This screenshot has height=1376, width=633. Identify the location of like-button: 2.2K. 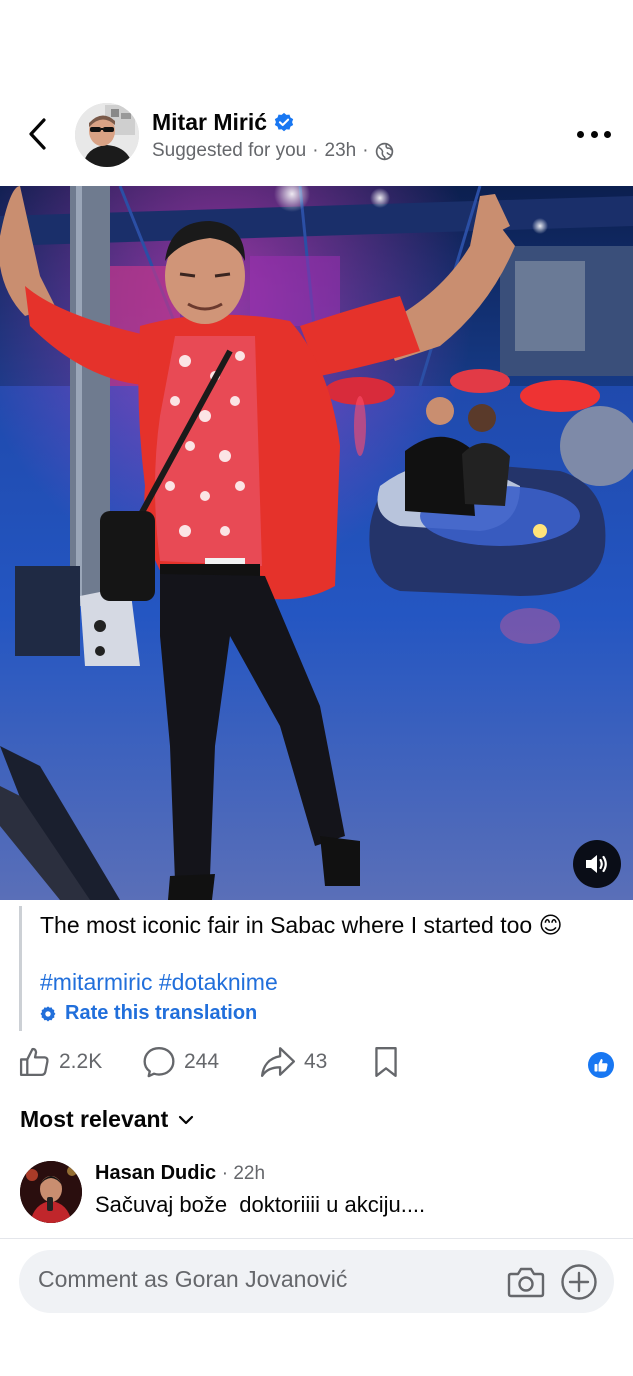
(60, 1061).